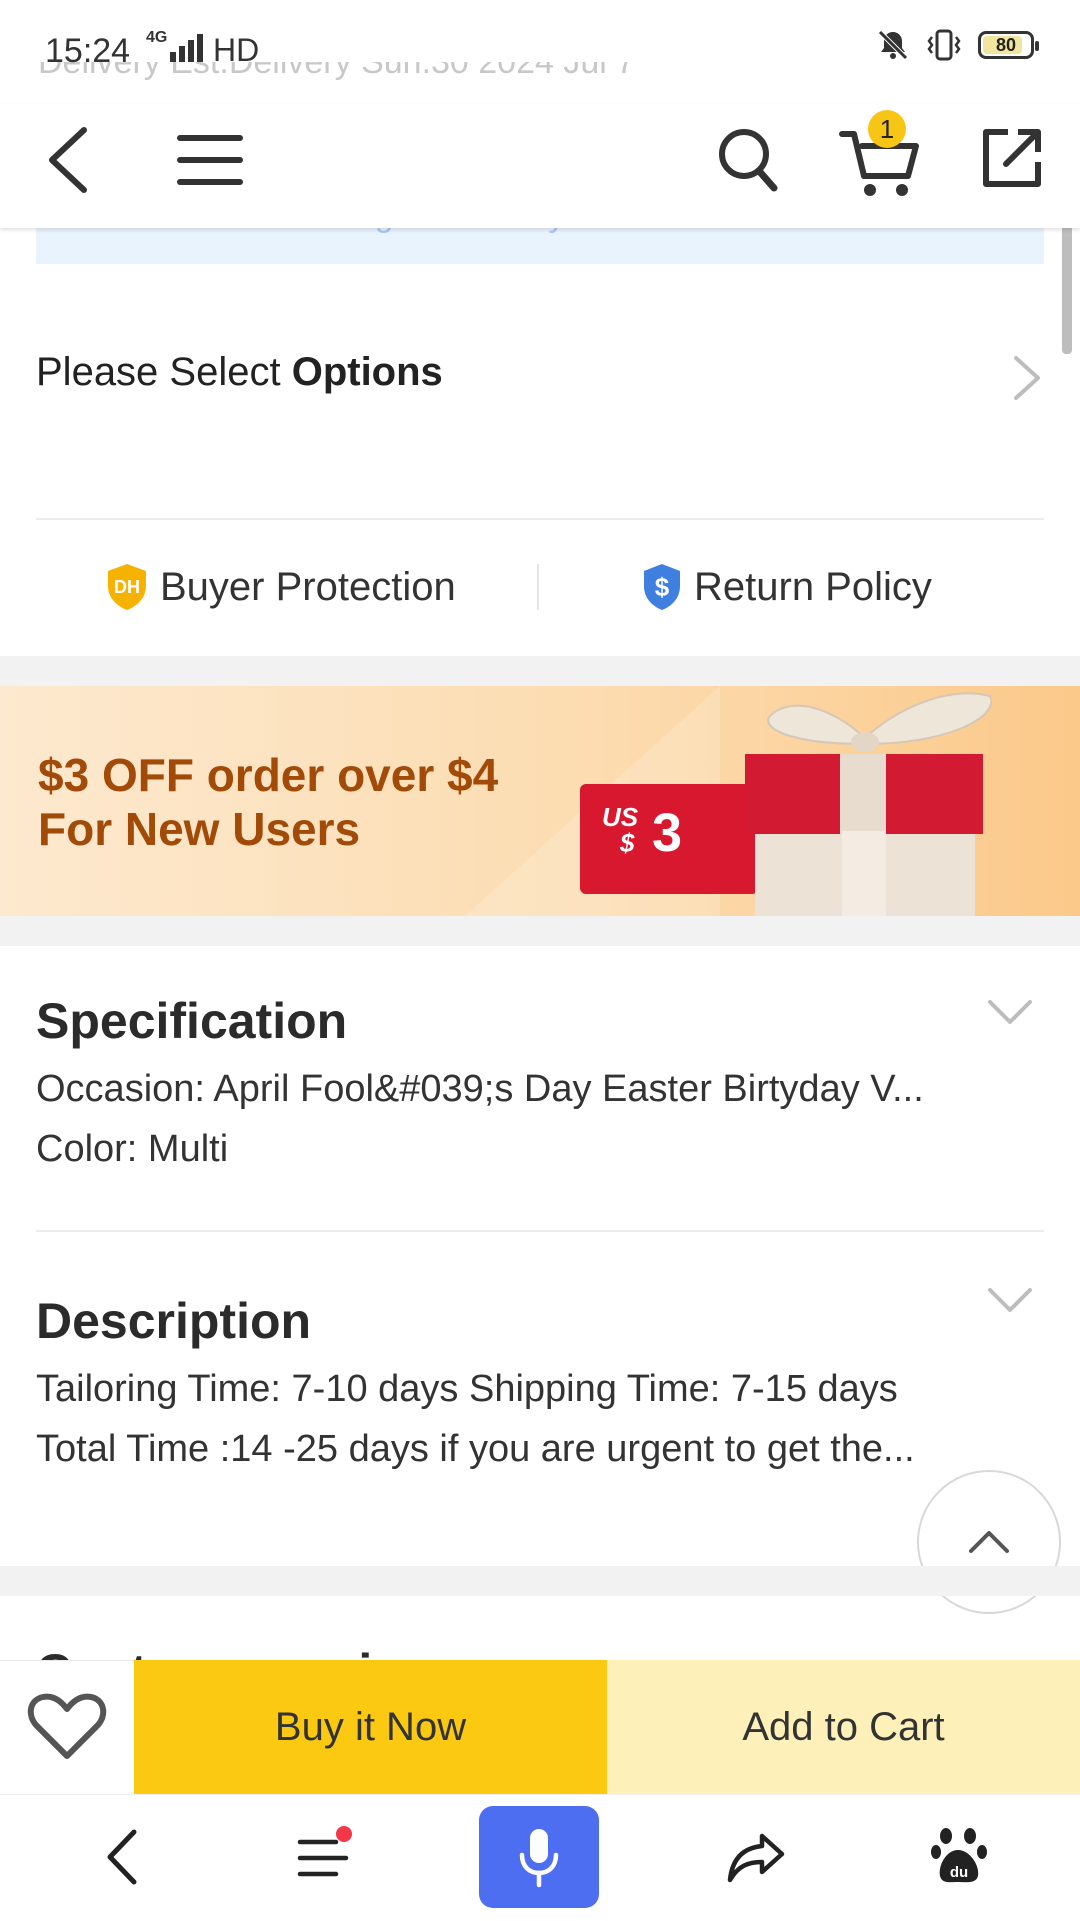 This screenshot has height=1921, width=1080. What do you see at coordinates (210, 160) in the screenshot?
I see `menu-icon` at bounding box center [210, 160].